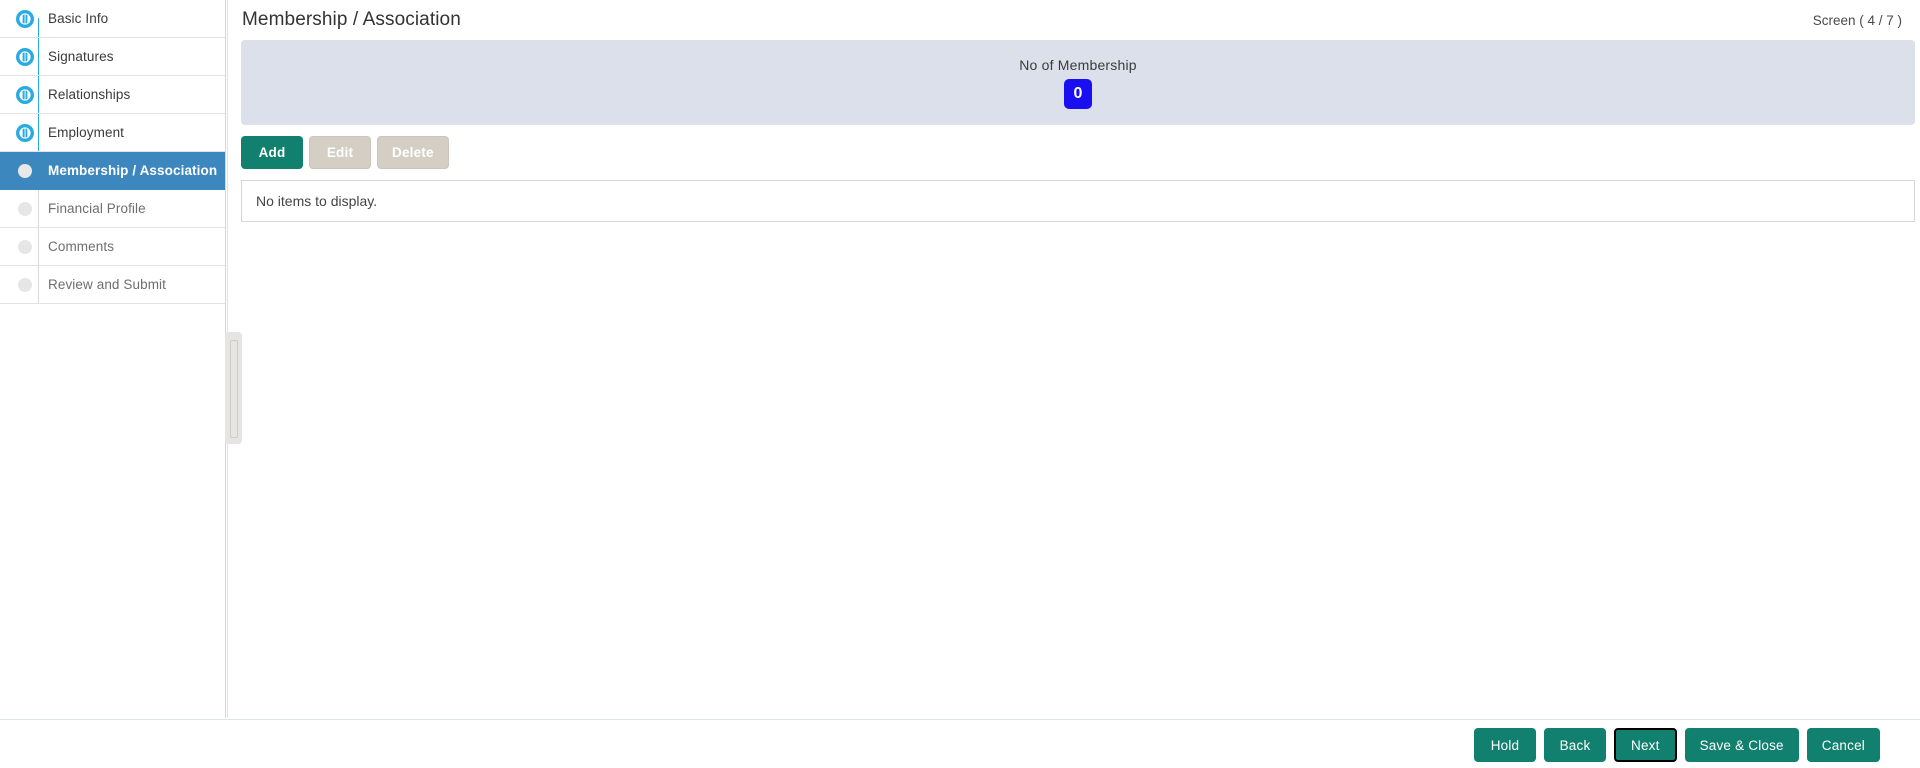 The image size is (1920, 768). I want to click on delete-button: Delete, so click(413, 152).